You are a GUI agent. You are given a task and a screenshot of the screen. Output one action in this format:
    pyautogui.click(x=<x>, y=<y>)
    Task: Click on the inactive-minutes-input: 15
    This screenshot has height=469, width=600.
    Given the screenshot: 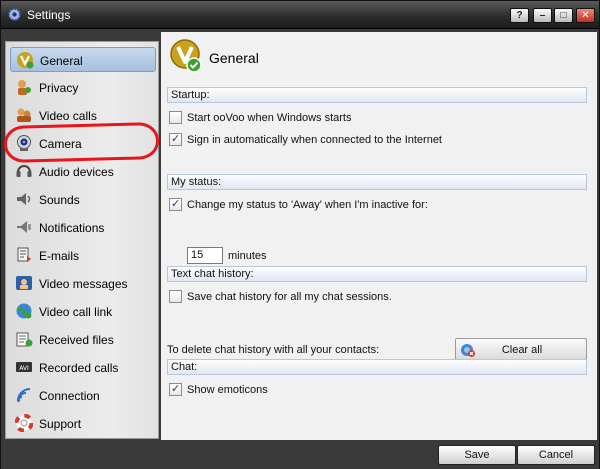 What is the action you would take?
    pyautogui.click(x=205, y=255)
    